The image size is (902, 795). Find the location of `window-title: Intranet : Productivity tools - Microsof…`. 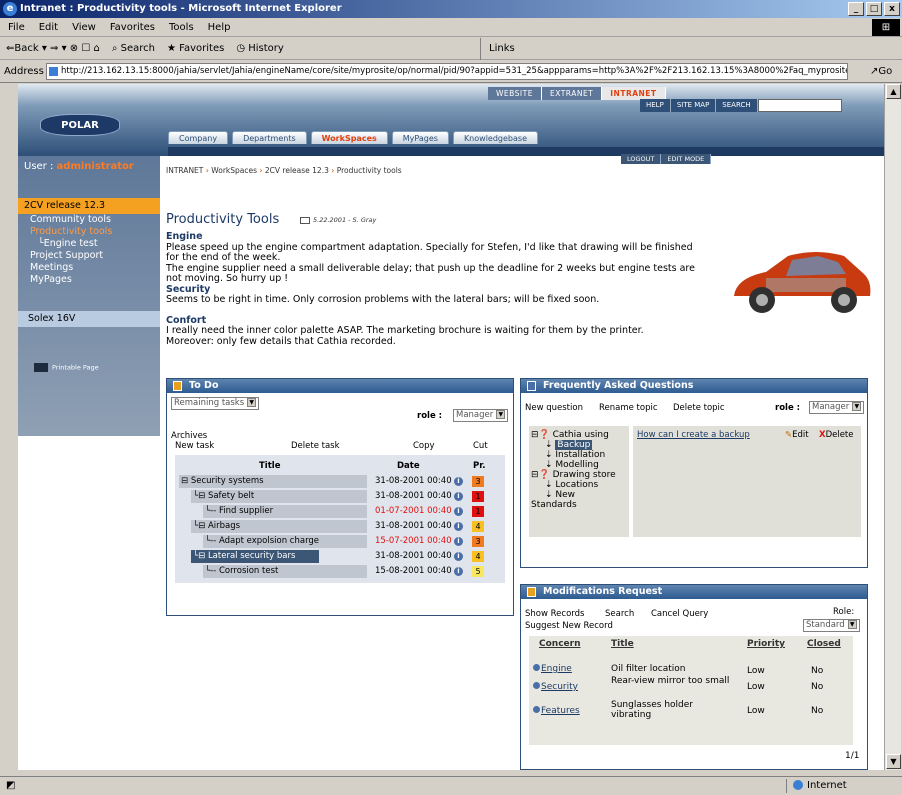

window-title: Intranet : Productivity tools - Microsof… is located at coordinates (181, 8).